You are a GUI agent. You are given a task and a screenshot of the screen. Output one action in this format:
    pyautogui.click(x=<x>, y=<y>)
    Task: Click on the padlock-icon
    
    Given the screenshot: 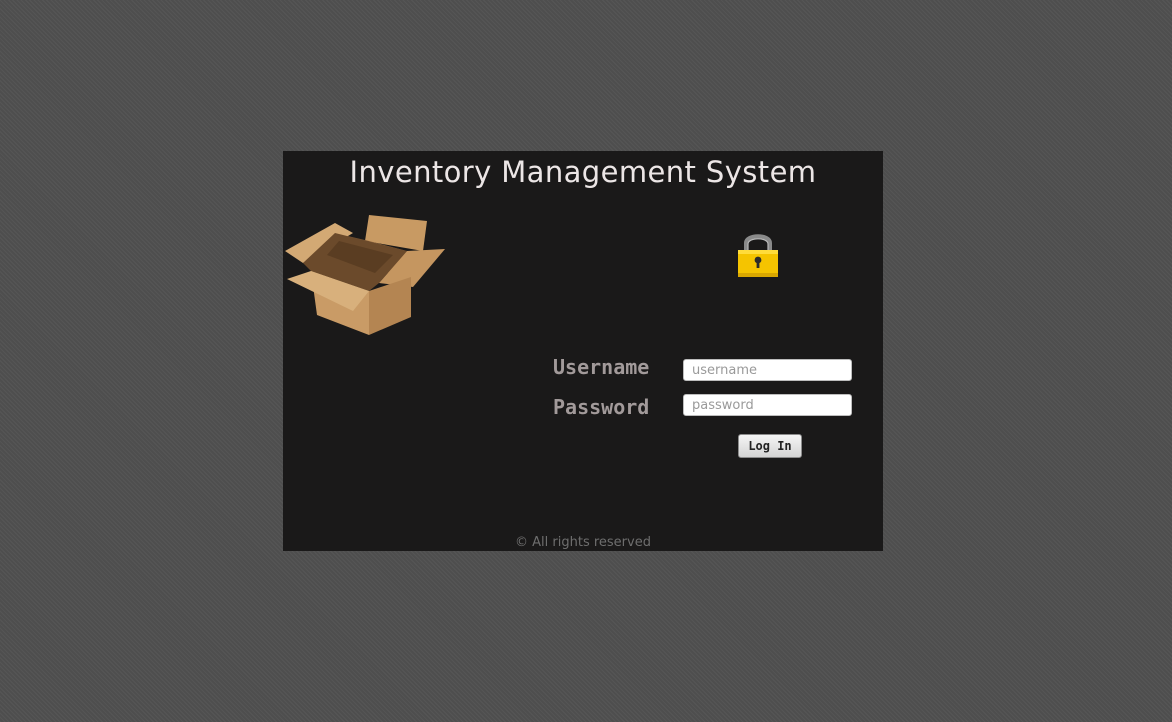 What is the action you would take?
    pyautogui.click(x=758, y=255)
    